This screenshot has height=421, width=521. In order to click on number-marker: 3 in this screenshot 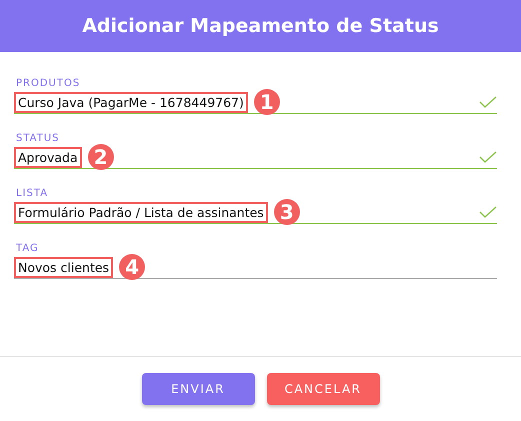, I will do `click(287, 212)`.